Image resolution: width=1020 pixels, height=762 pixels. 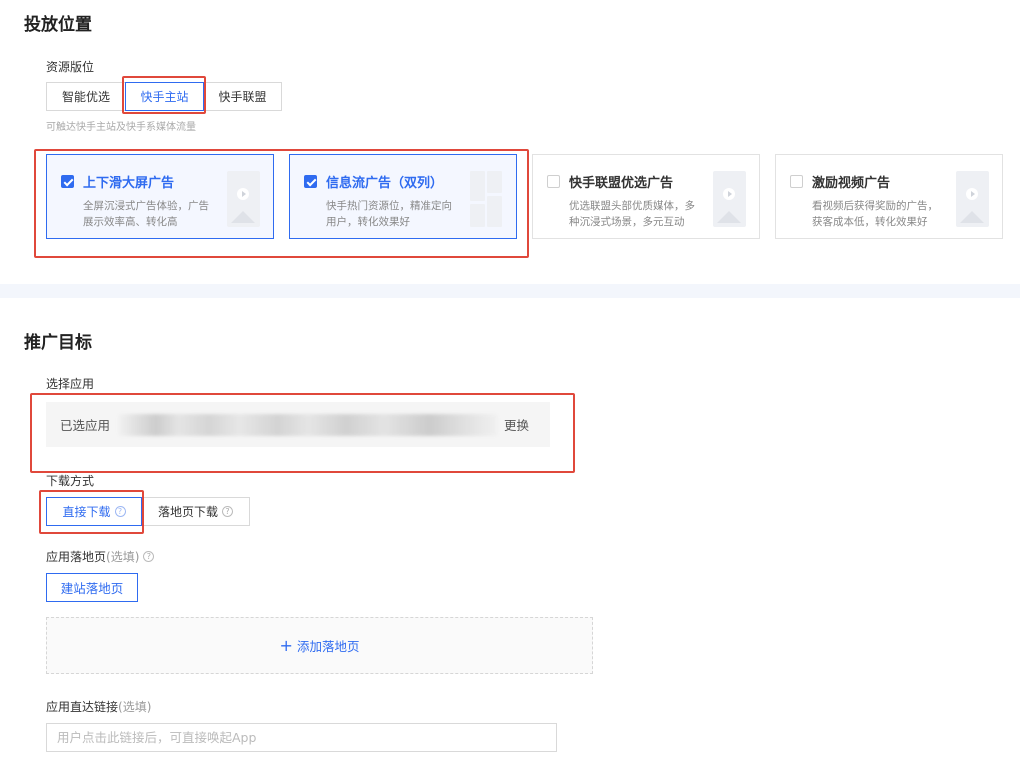 I want to click on download-landing-option: 落地页下载 ?, so click(x=195, y=511).